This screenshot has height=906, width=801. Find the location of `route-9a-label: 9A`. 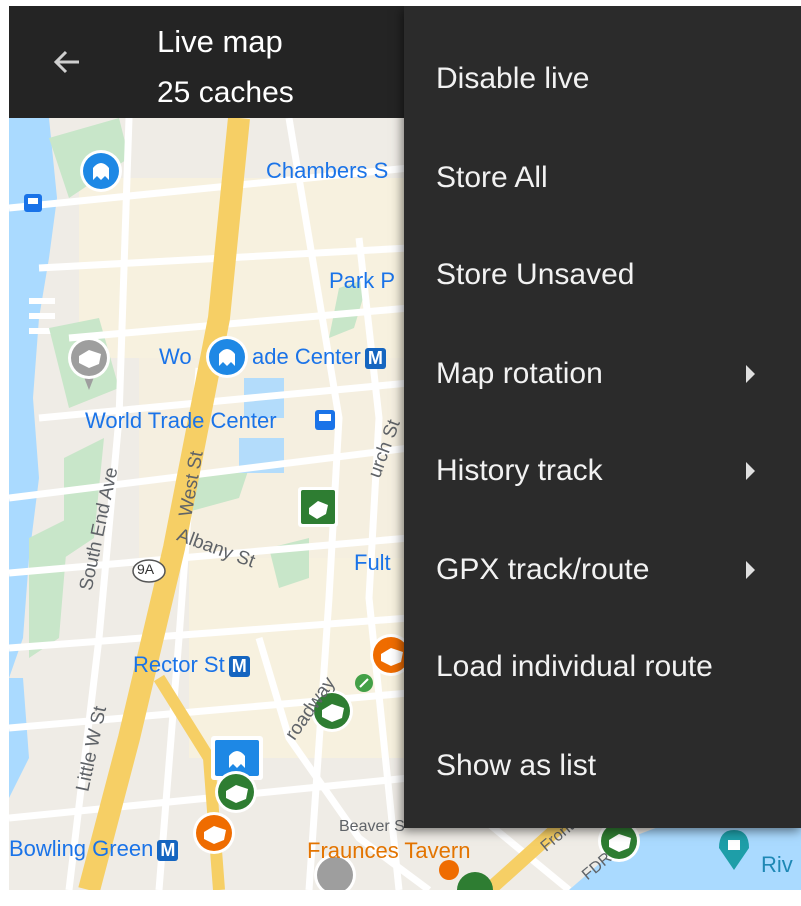

route-9a-label: 9A is located at coordinates (146, 569).